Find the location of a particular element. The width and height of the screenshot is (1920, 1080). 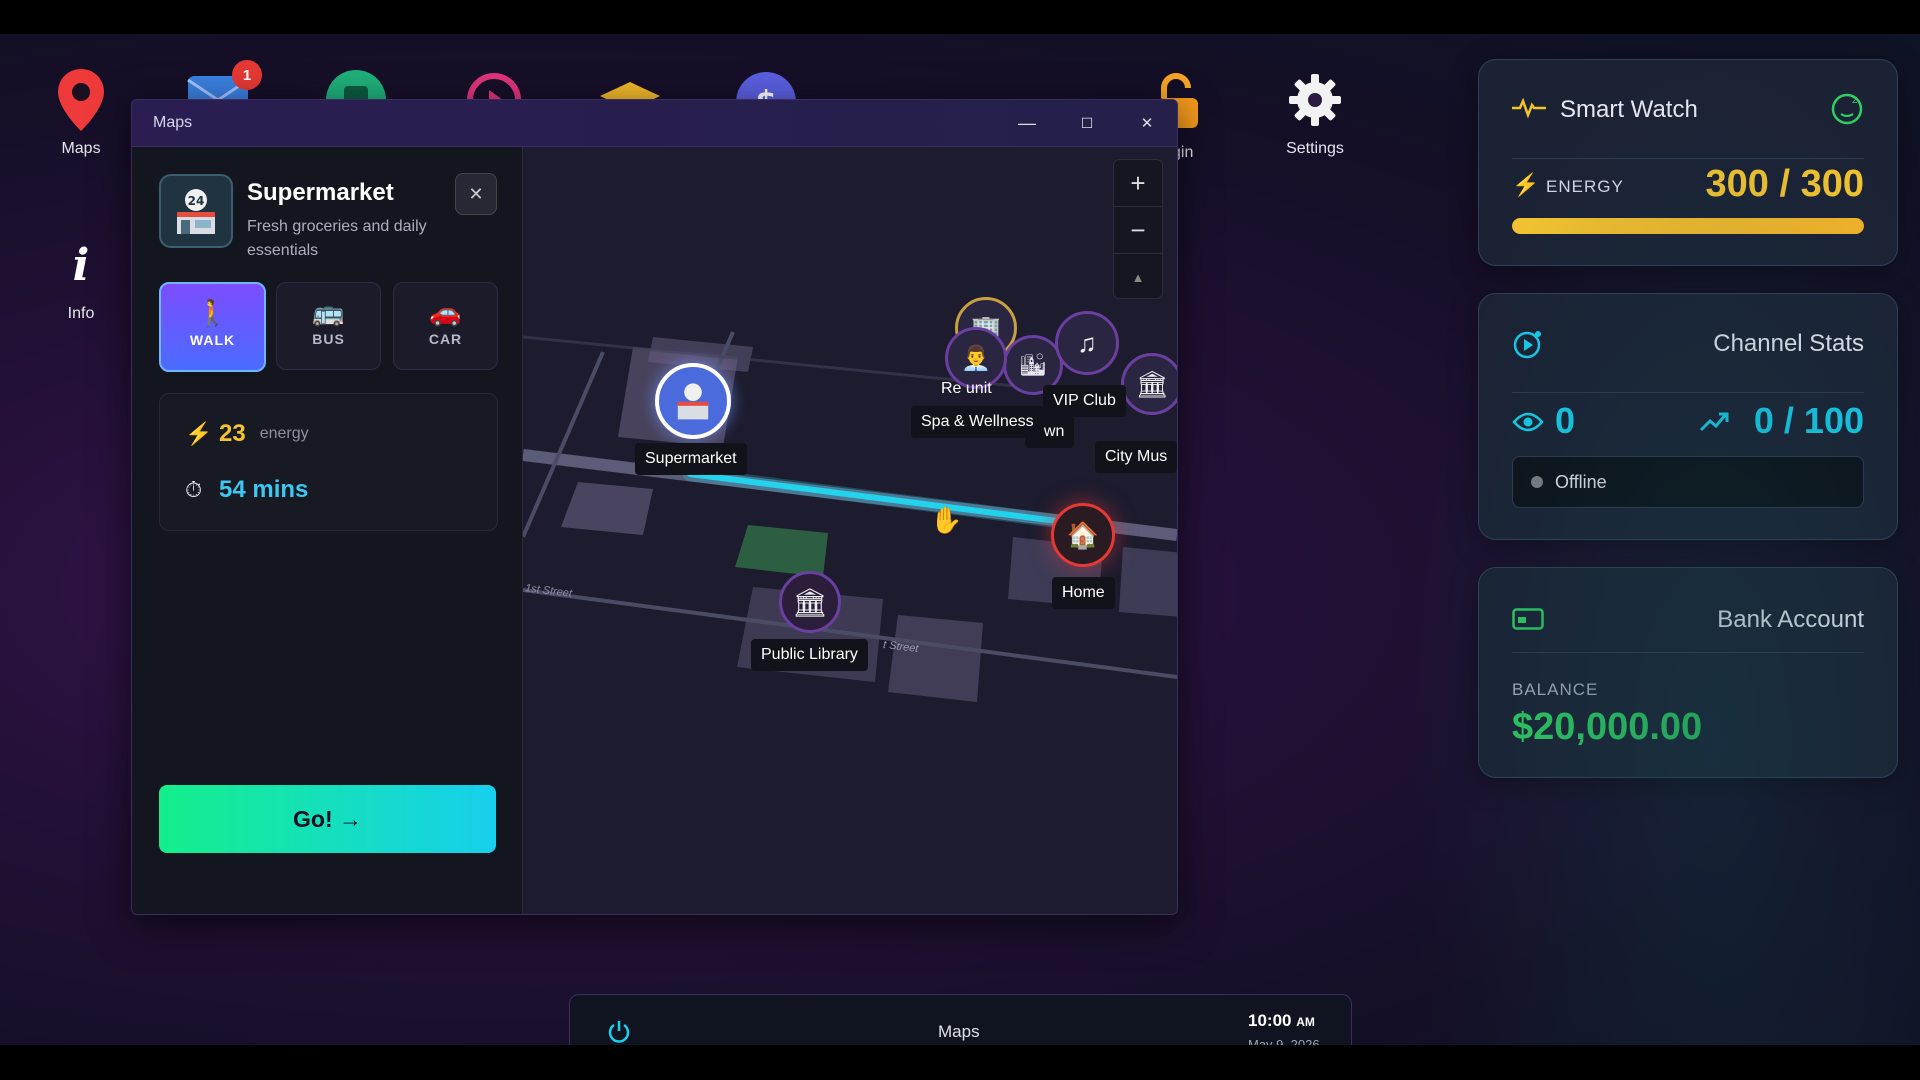

close-place-button: ✕ is located at coordinates (476, 194).